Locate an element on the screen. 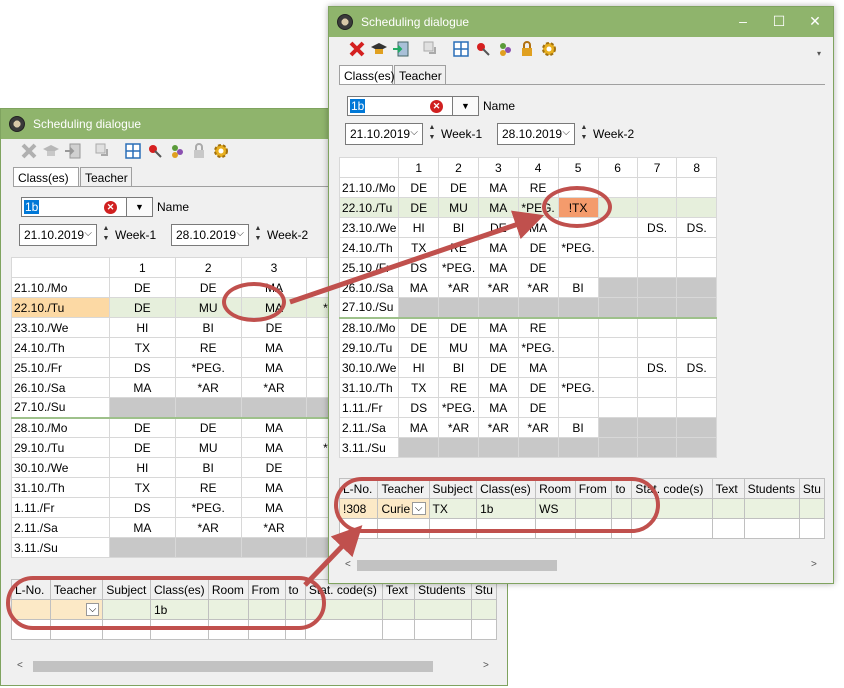 The height and width of the screenshot is (688, 844). graduation-cap-icon is located at coordinates (51, 151).